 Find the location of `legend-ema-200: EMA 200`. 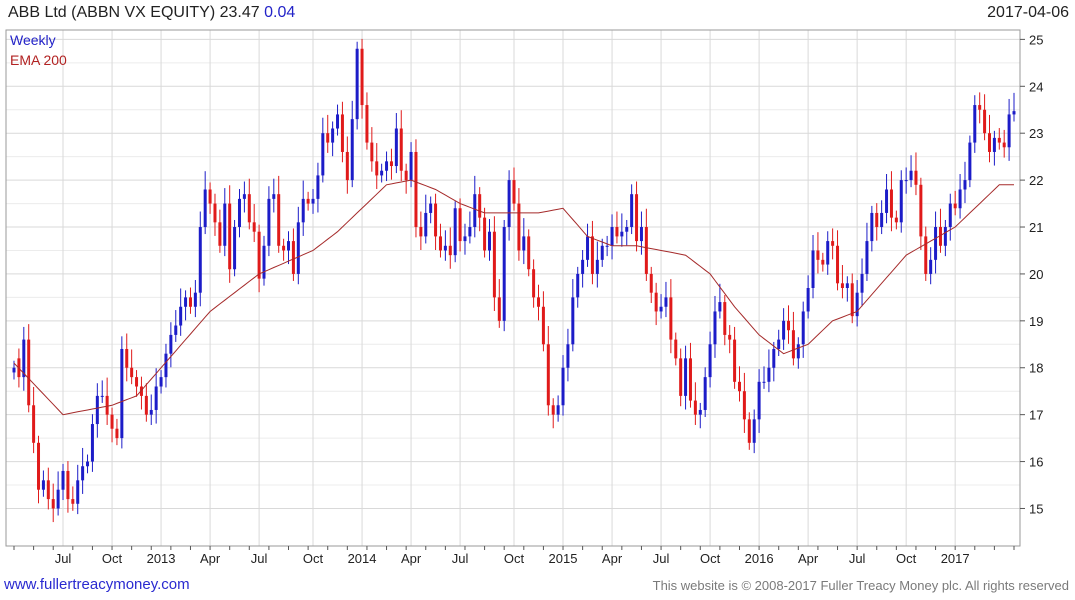

legend-ema-200: EMA 200 is located at coordinates (38, 60).